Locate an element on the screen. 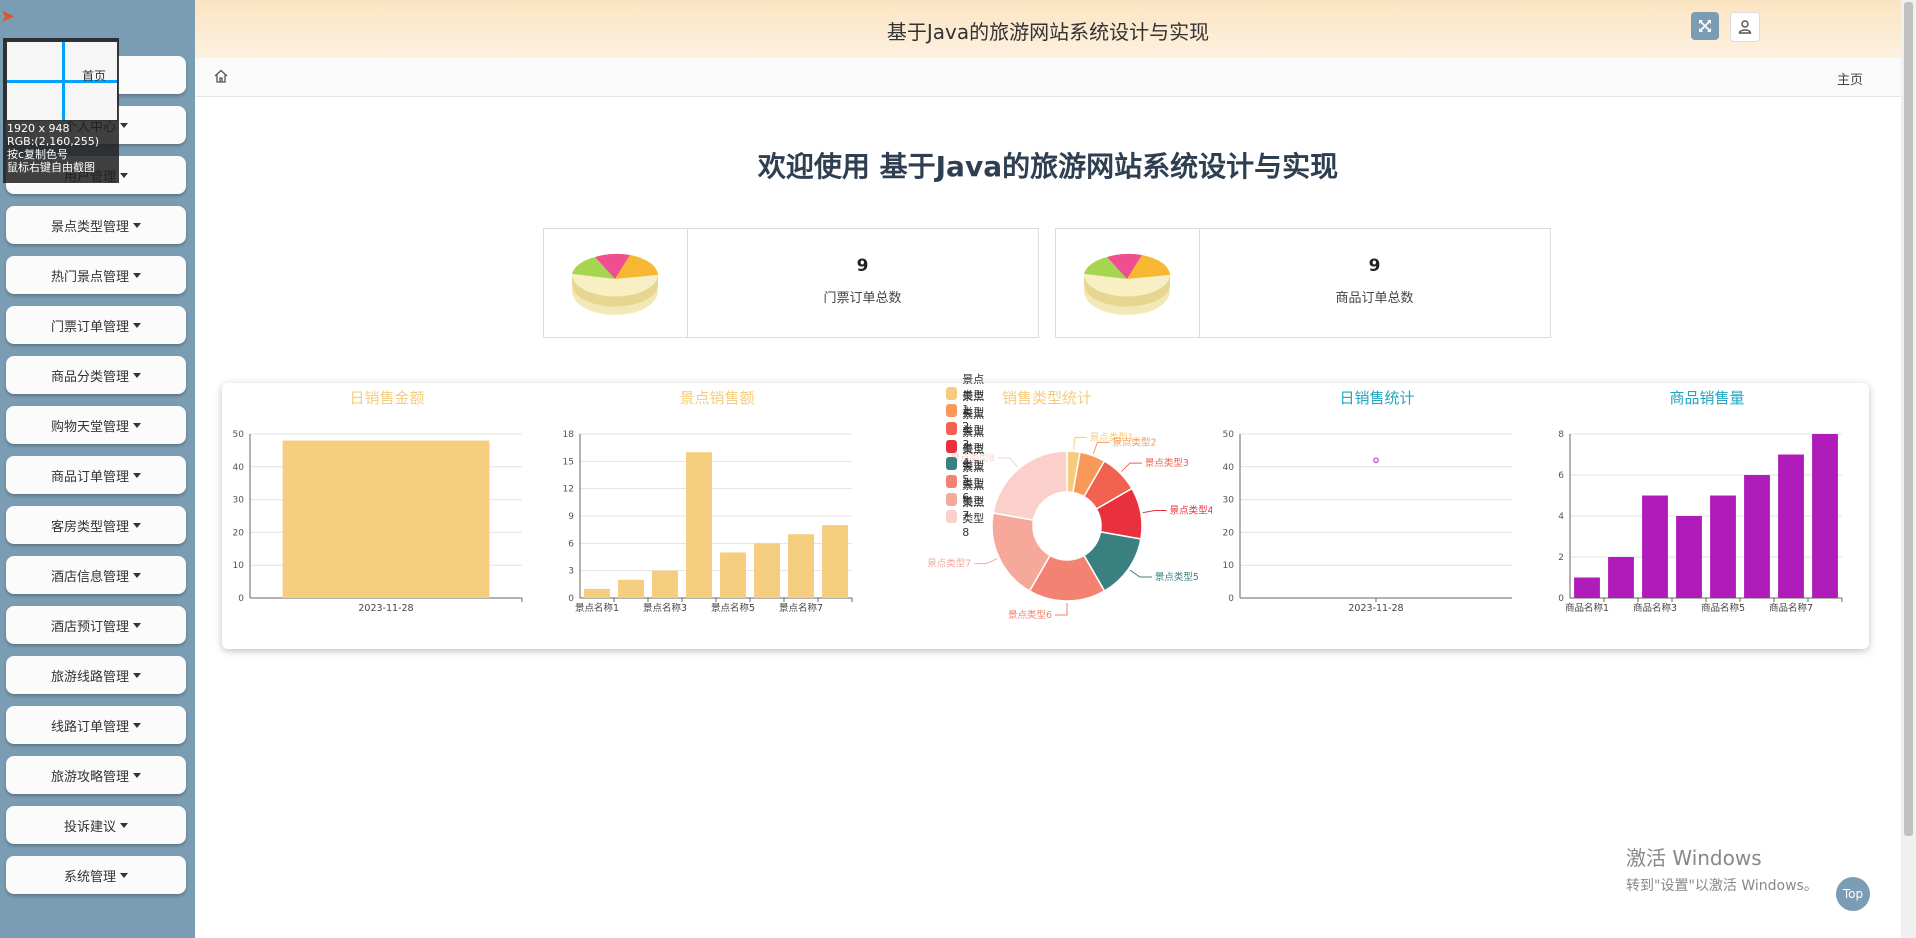  y-tick-label: 18 is located at coordinates (569, 435).